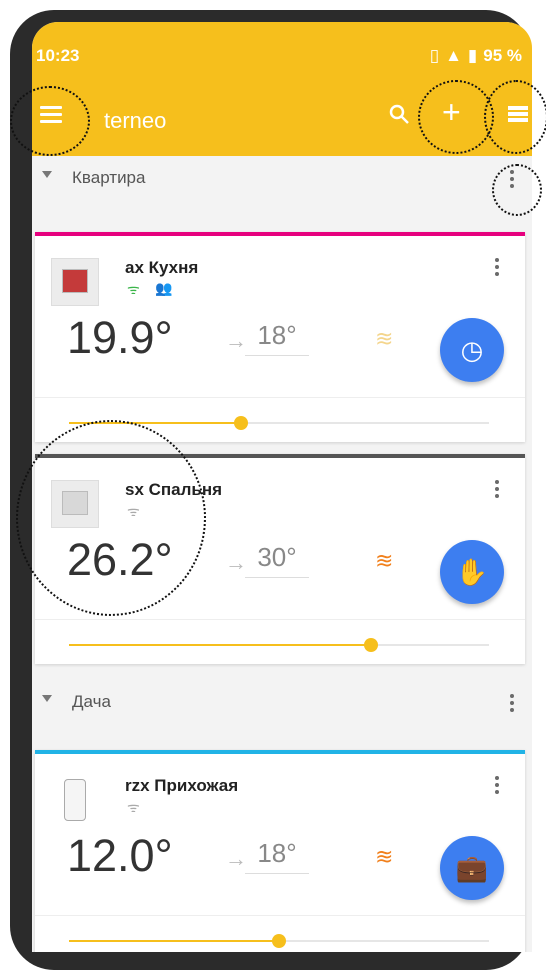 The height and width of the screenshot is (970, 546). I want to click on manual-mode-button: ✋, so click(472, 572).